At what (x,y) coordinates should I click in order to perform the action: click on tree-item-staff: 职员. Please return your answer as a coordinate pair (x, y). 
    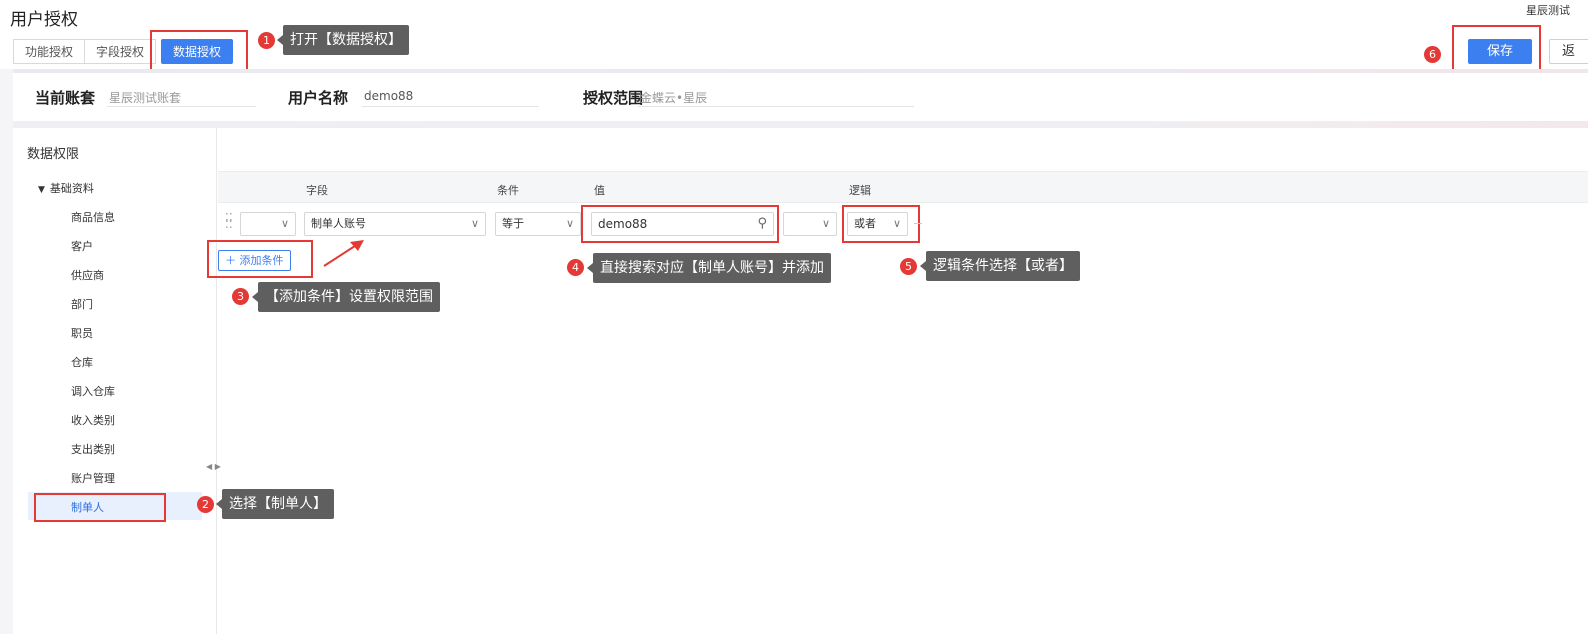
    Looking at the image, I should click on (82, 333).